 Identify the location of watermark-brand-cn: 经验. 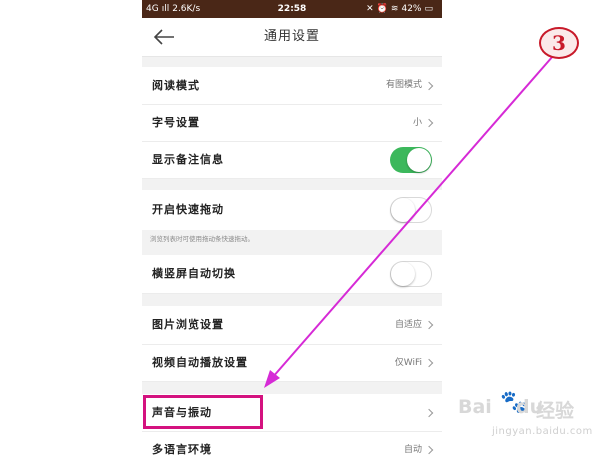
(555, 411).